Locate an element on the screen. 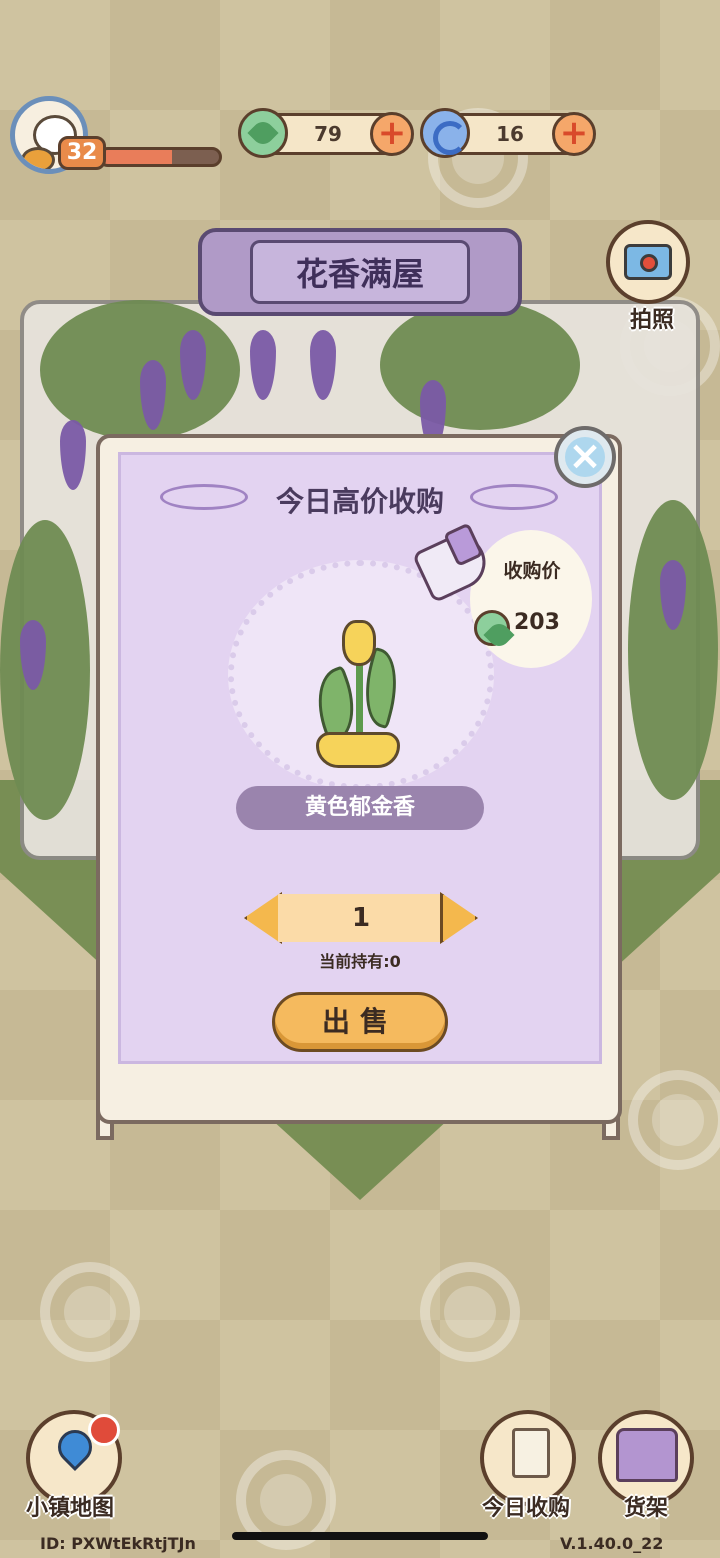  camera-icon is located at coordinates (648, 262).